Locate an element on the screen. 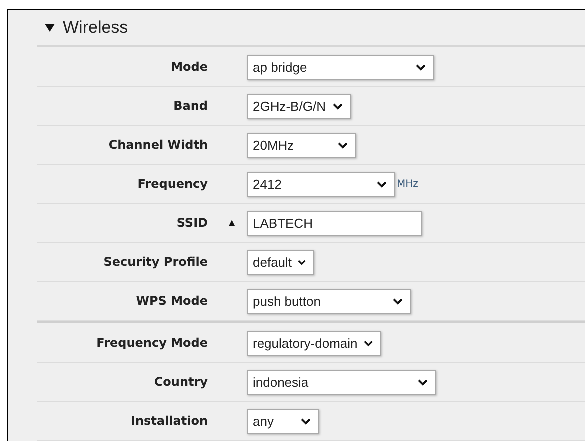 The width and height of the screenshot is (585, 441). unit-label: MHz is located at coordinates (407, 184).